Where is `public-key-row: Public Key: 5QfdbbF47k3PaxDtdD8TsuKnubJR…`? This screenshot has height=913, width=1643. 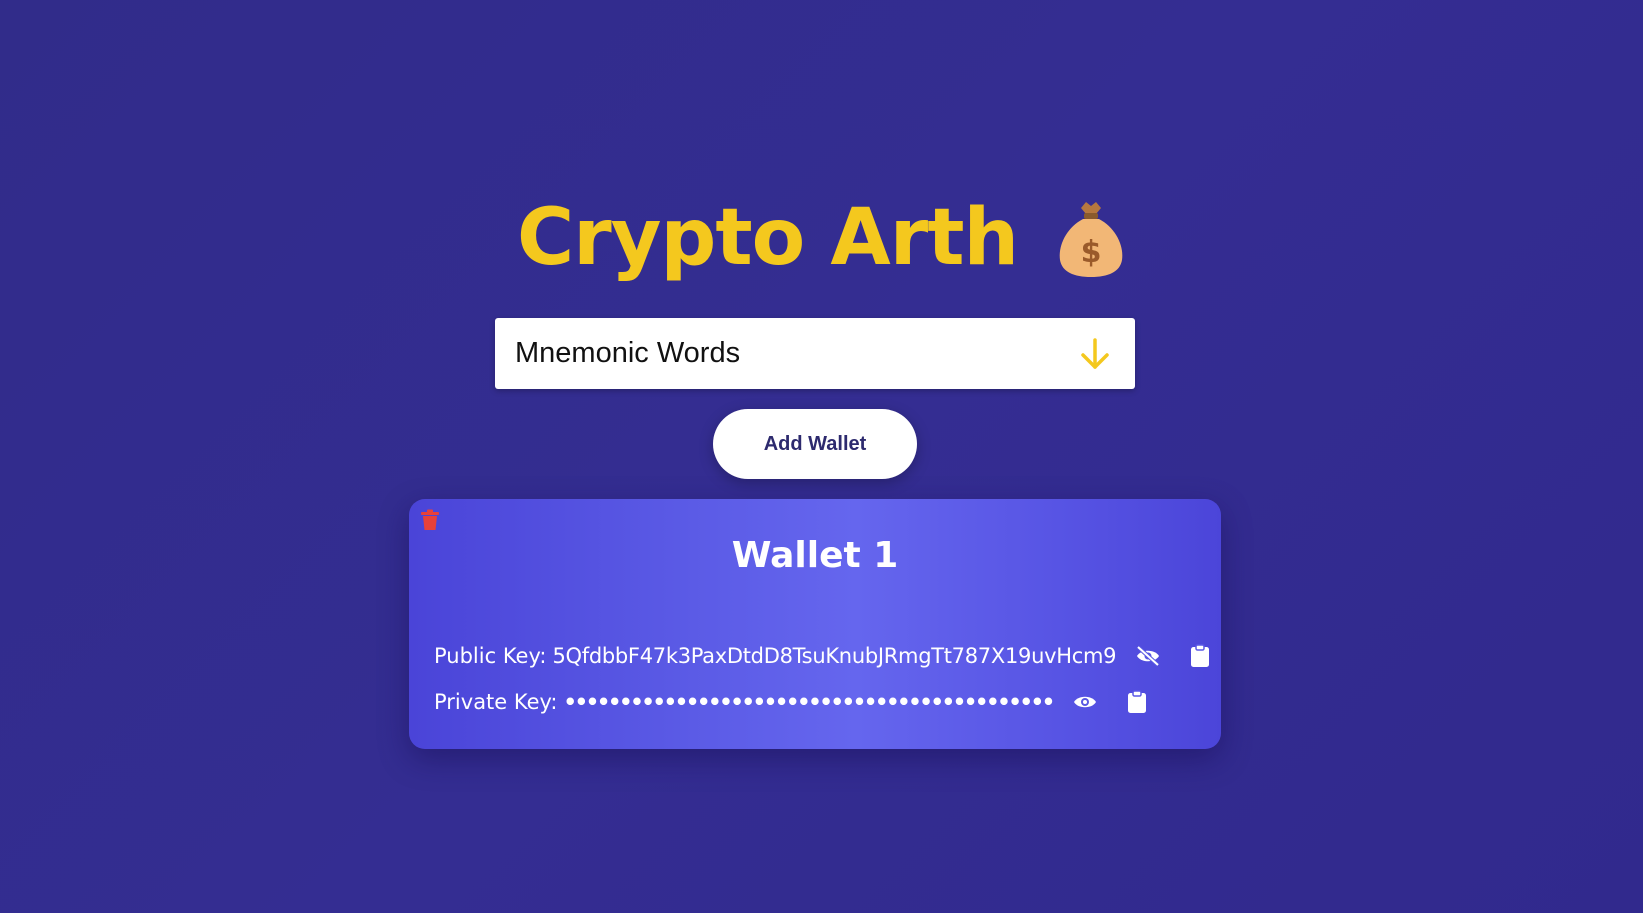 public-key-row: Public Key: 5QfdbbF47k3PaxDtdD8TsuKnubJR… is located at coordinates (824, 656).